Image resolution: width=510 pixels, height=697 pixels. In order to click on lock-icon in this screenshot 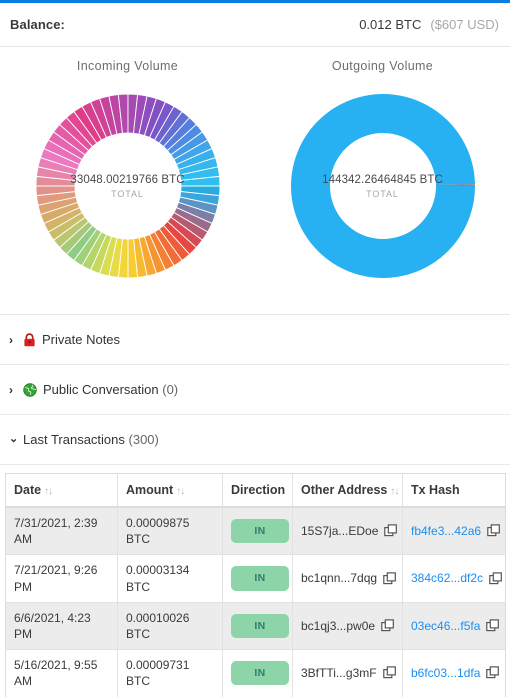, I will do `click(29, 339)`.